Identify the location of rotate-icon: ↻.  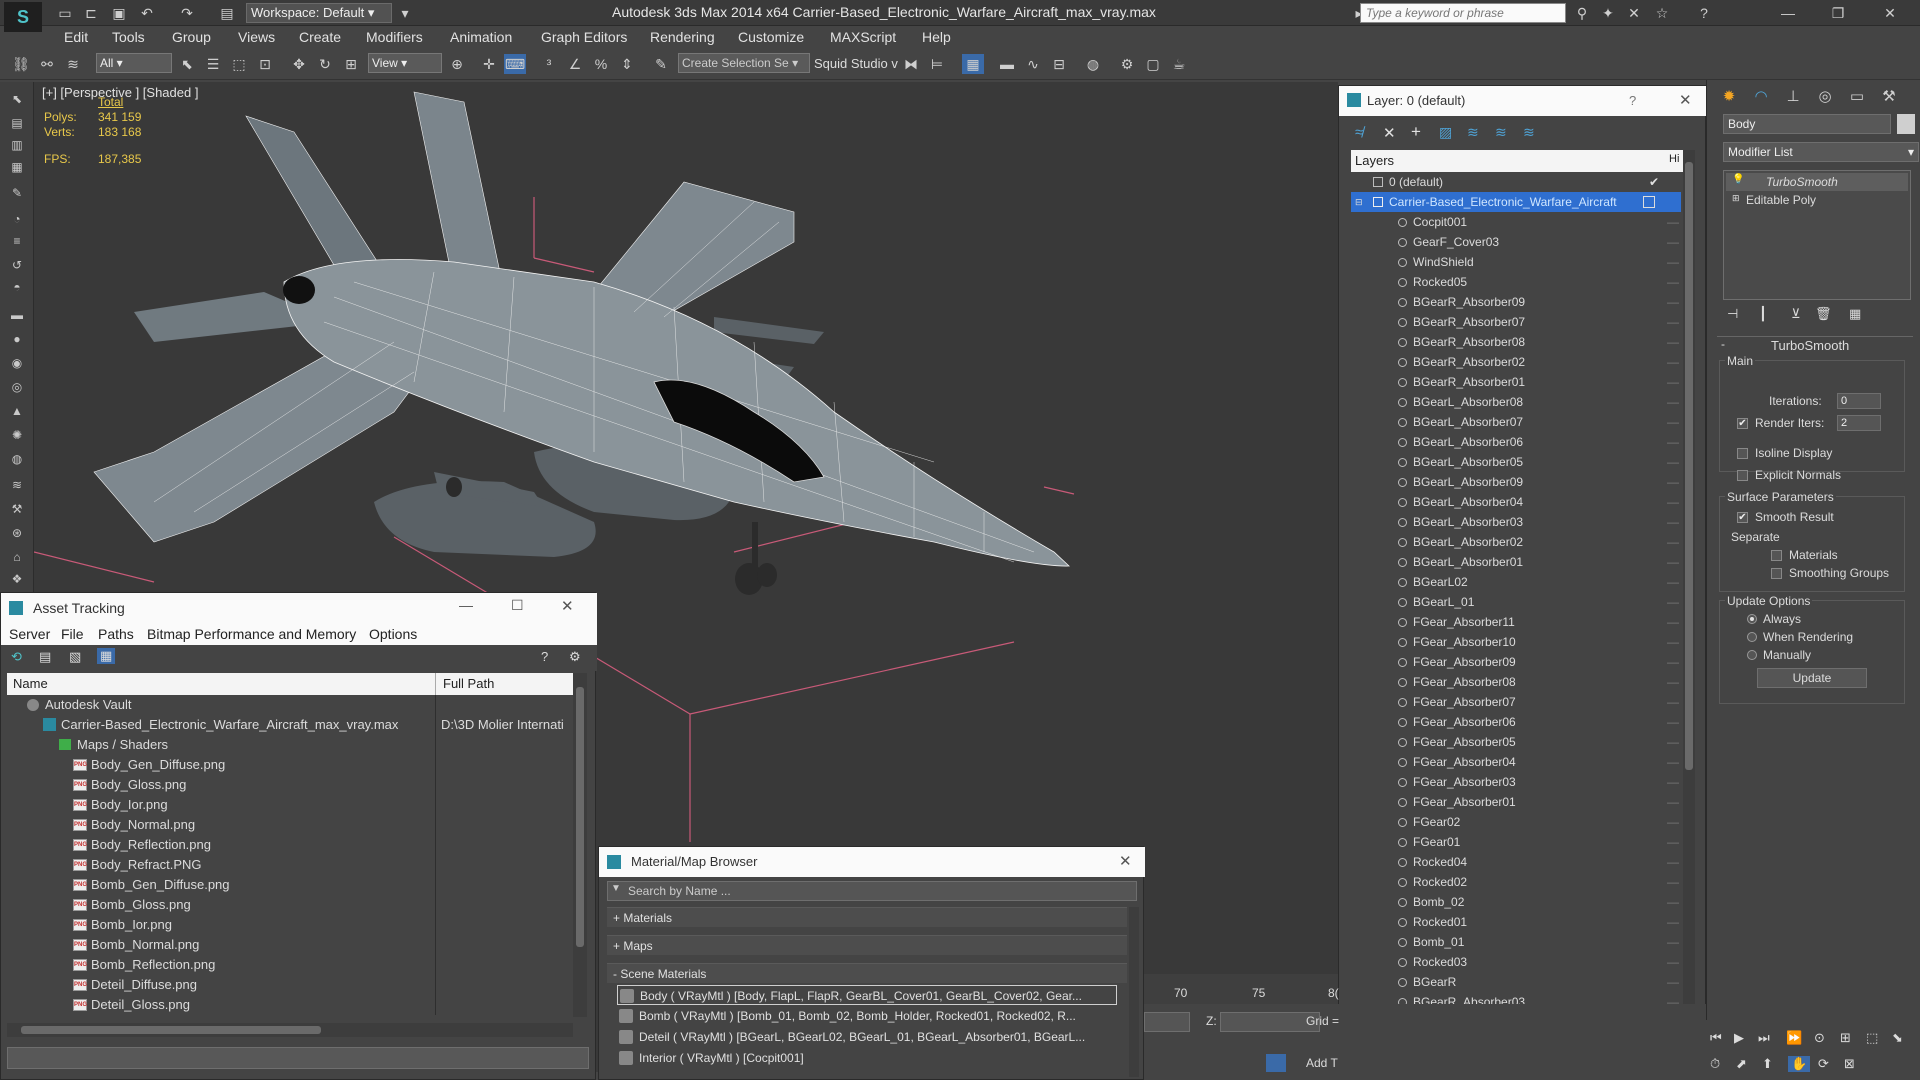
(325, 64).